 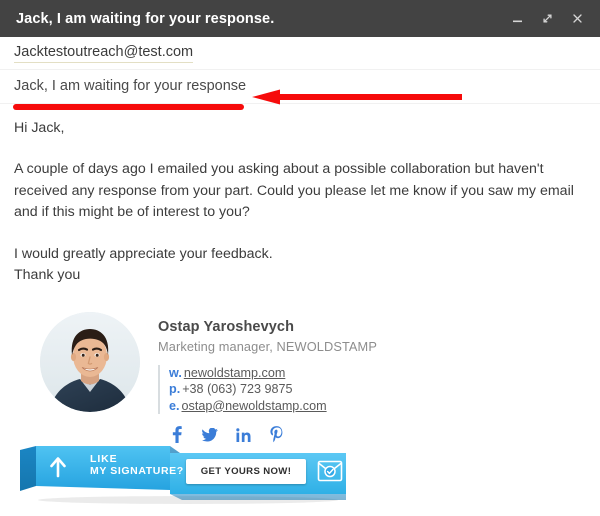 What do you see at coordinates (254, 406) in the screenshot?
I see `contact-value-email: ostap@newoldstamp.com` at bounding box center [254, 406].